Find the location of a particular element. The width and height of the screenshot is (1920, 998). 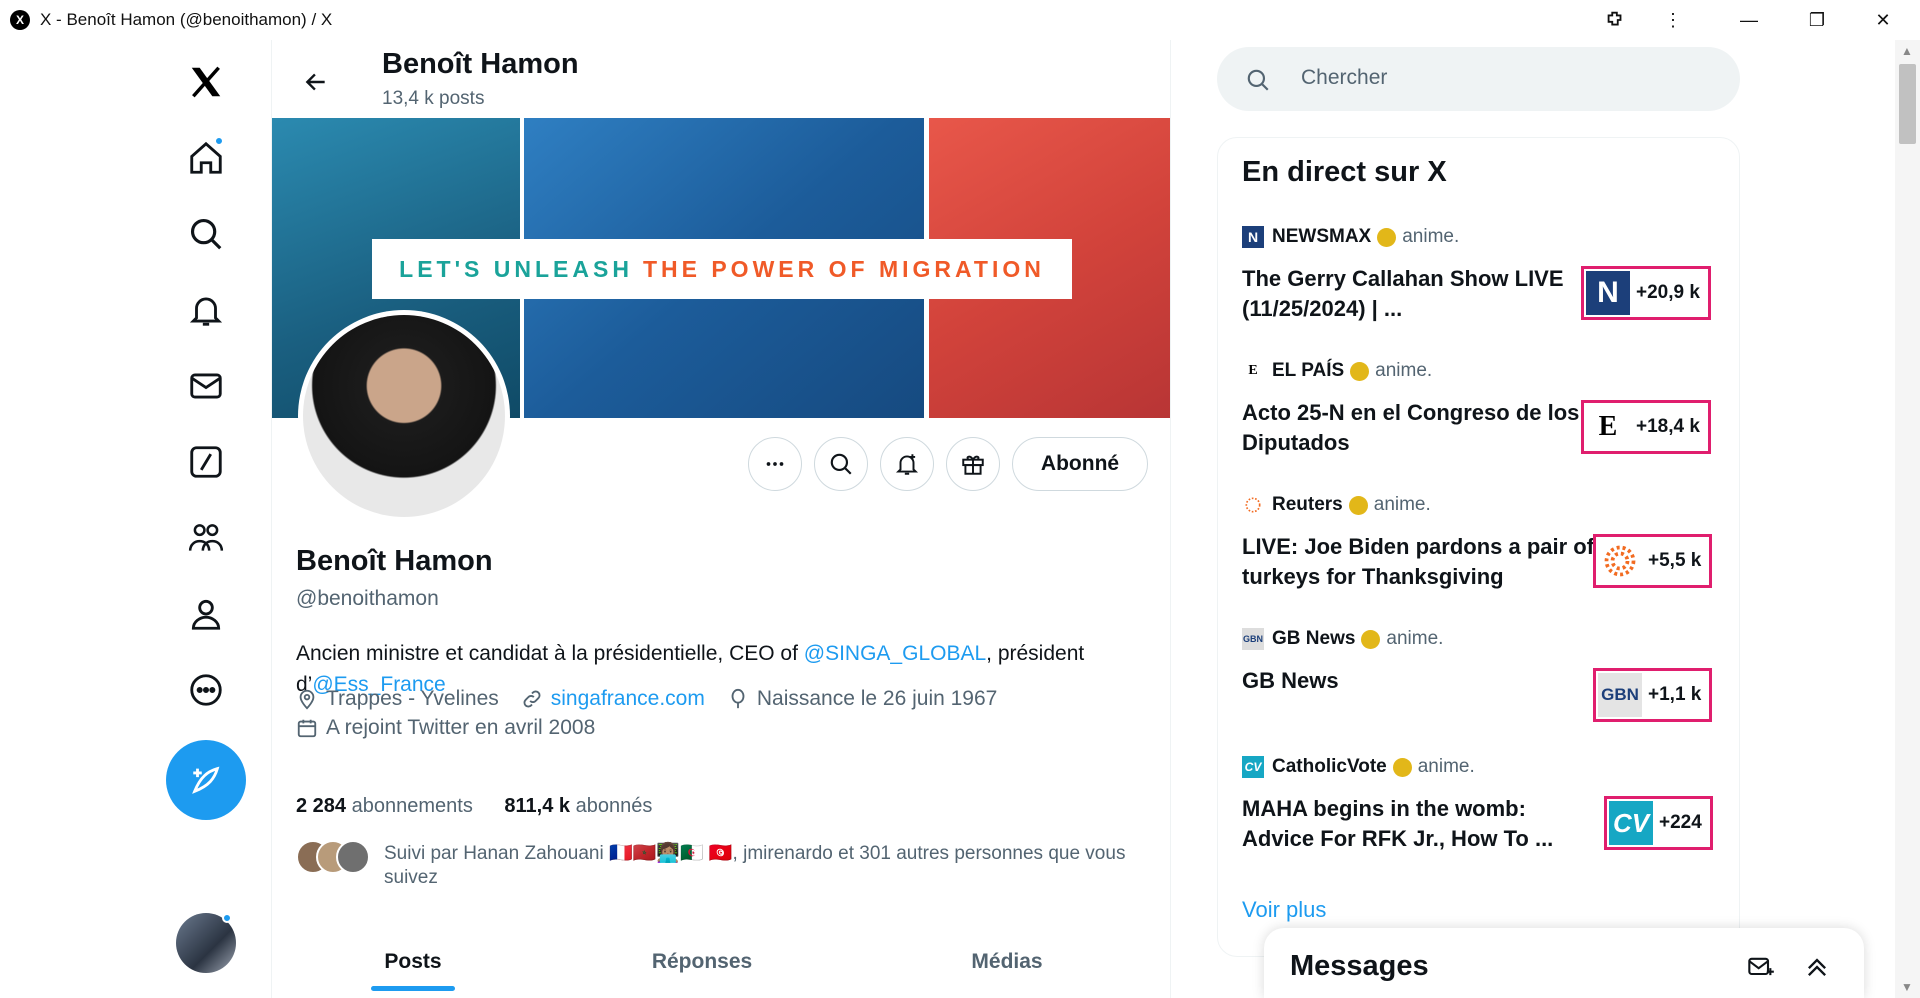

bell-plus-icon is located at coordinates (907, 464).